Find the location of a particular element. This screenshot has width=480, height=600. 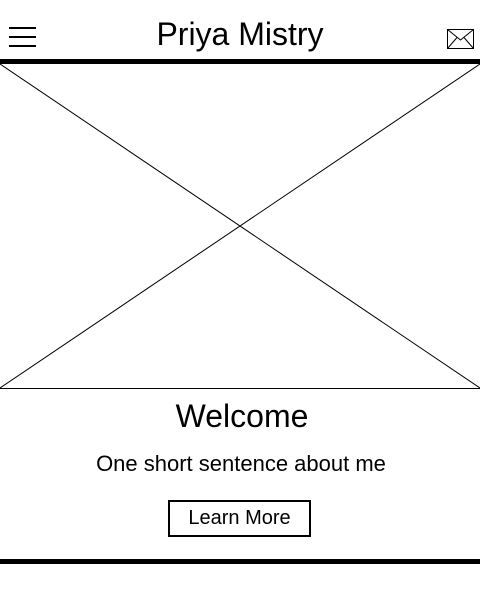

tagline-text: One short sentence about me is located at coordinates (241, 463).